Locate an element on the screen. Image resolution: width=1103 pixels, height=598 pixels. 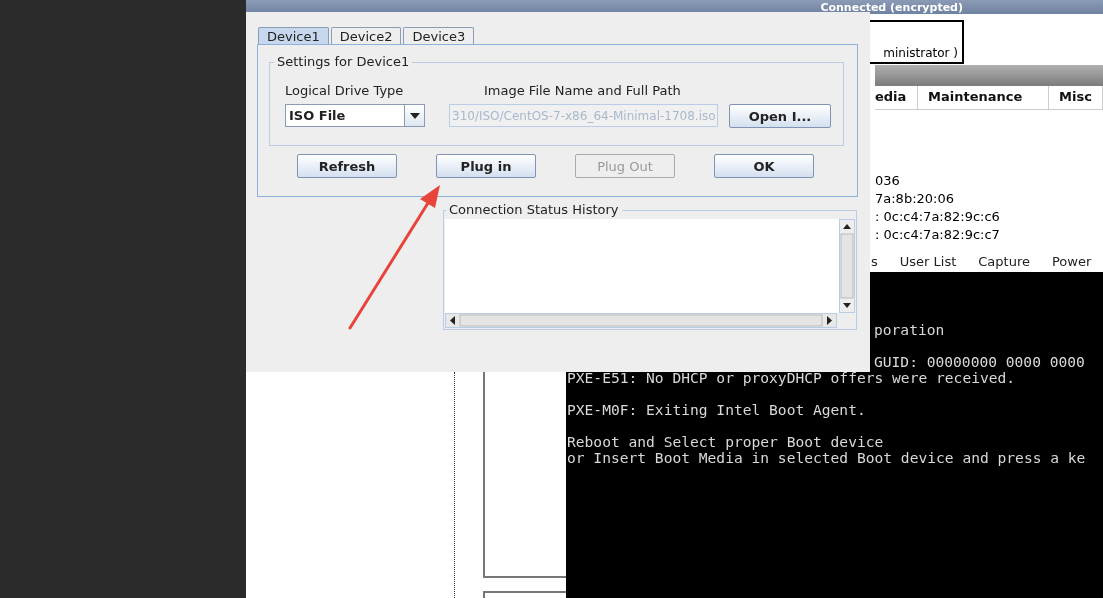
vertical-scrollbar is located at coordinates (847, 266).